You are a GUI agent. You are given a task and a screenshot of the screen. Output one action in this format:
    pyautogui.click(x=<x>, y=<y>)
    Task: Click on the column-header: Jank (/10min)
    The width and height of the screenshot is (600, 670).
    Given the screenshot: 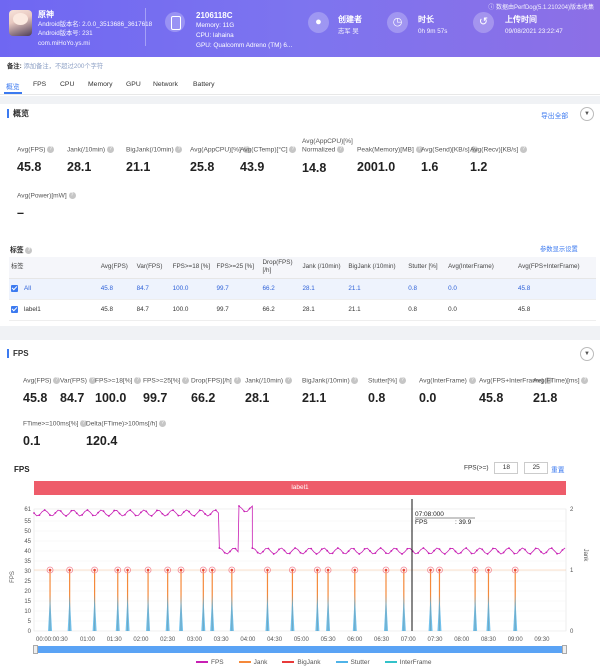 What is the action you would take?
    pyautogui.click(x=323, y=268)
    